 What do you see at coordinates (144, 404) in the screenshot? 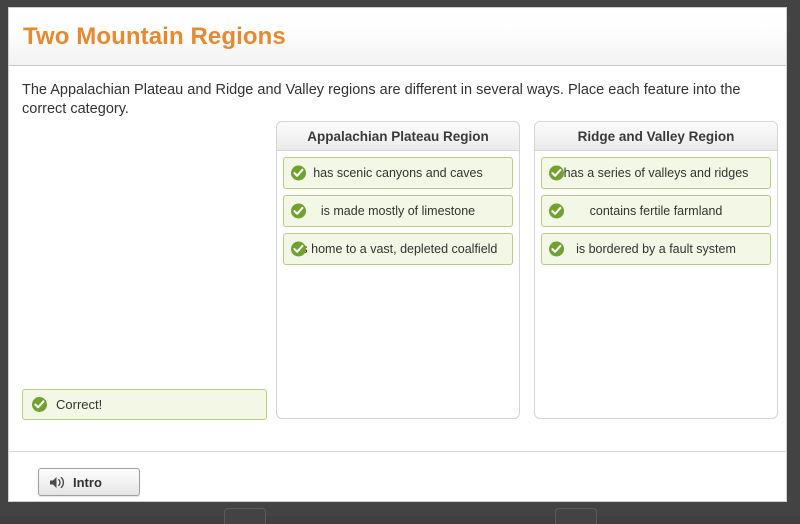
I see `feedback-banner: Correct!` at bounding box center [144, 404].